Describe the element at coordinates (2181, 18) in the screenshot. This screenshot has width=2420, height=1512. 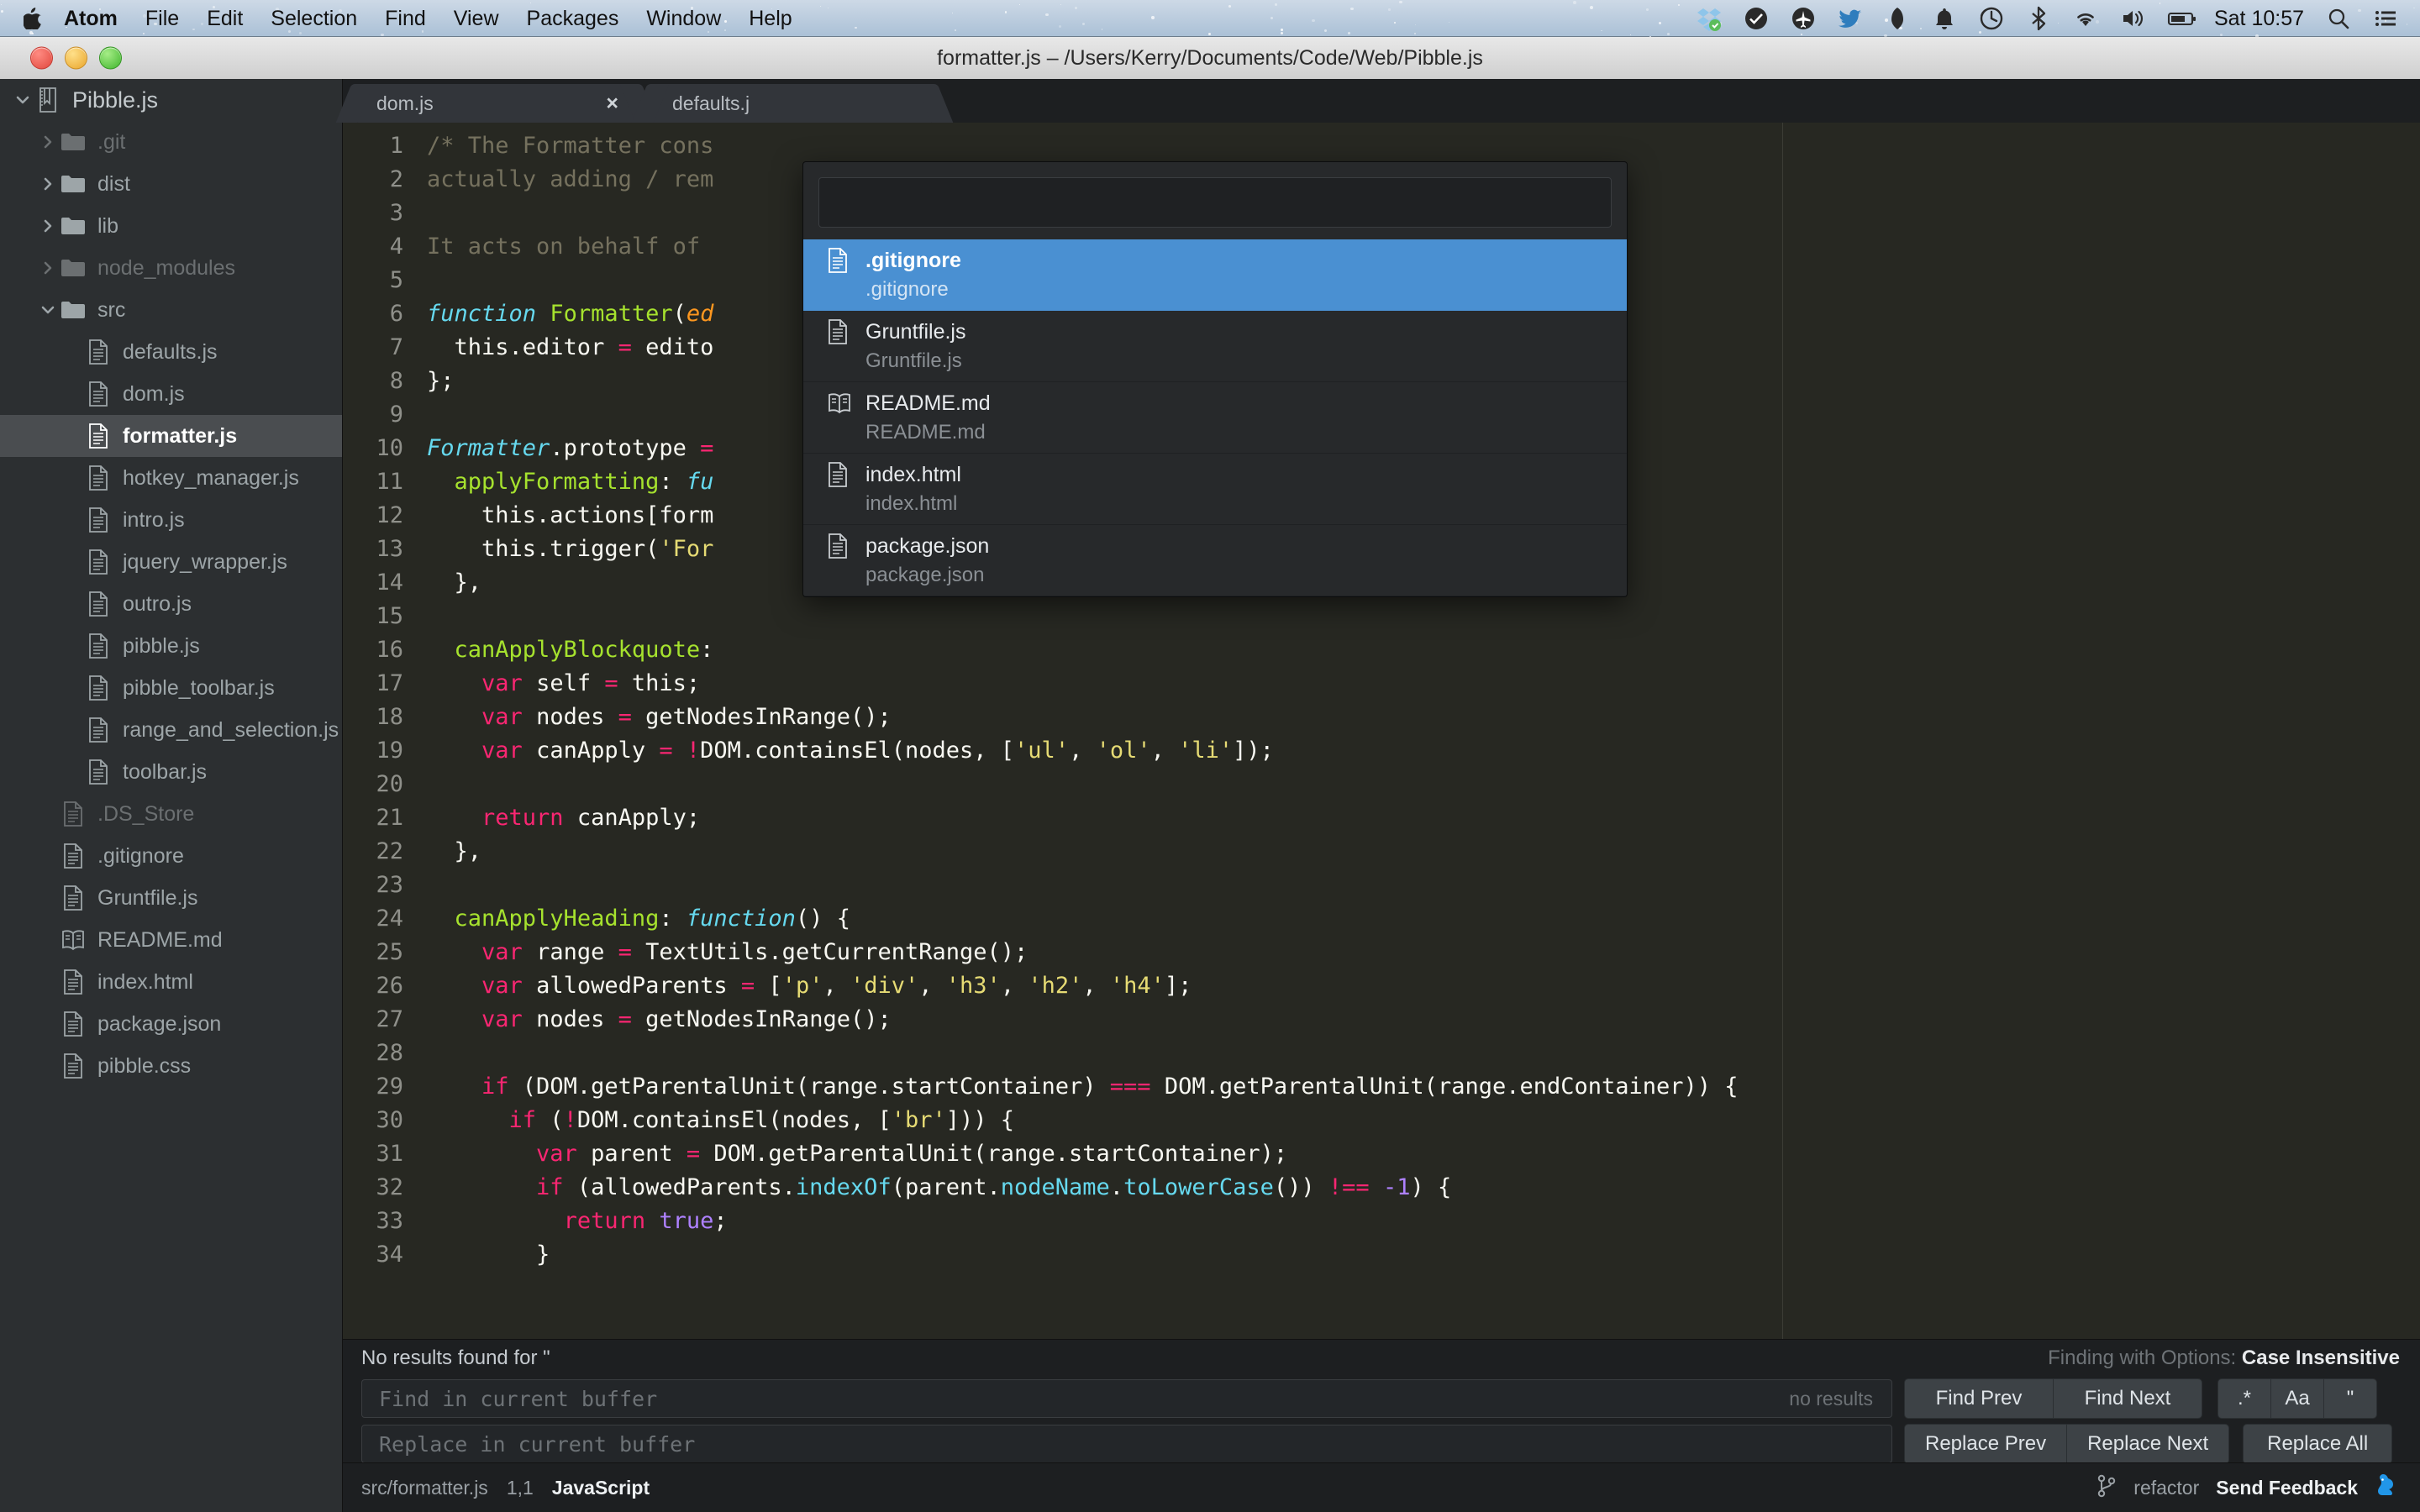
I see `battery-icon` at that location.